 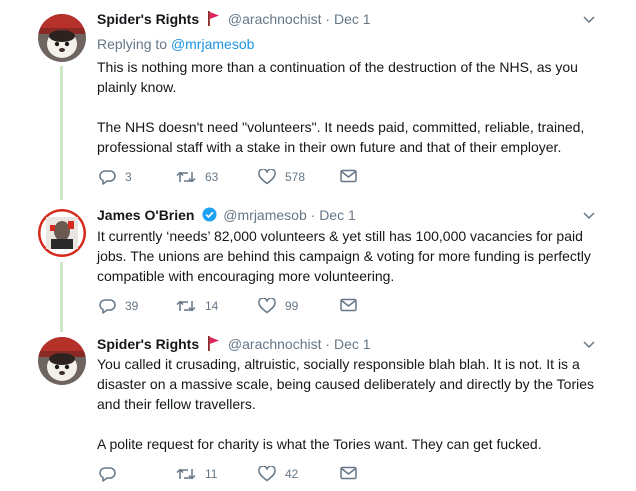 What do you see at coordinates (264, 215) in the screenshot?
I see `author-handle: @mrjamesob` at bounding box center [264, 215].